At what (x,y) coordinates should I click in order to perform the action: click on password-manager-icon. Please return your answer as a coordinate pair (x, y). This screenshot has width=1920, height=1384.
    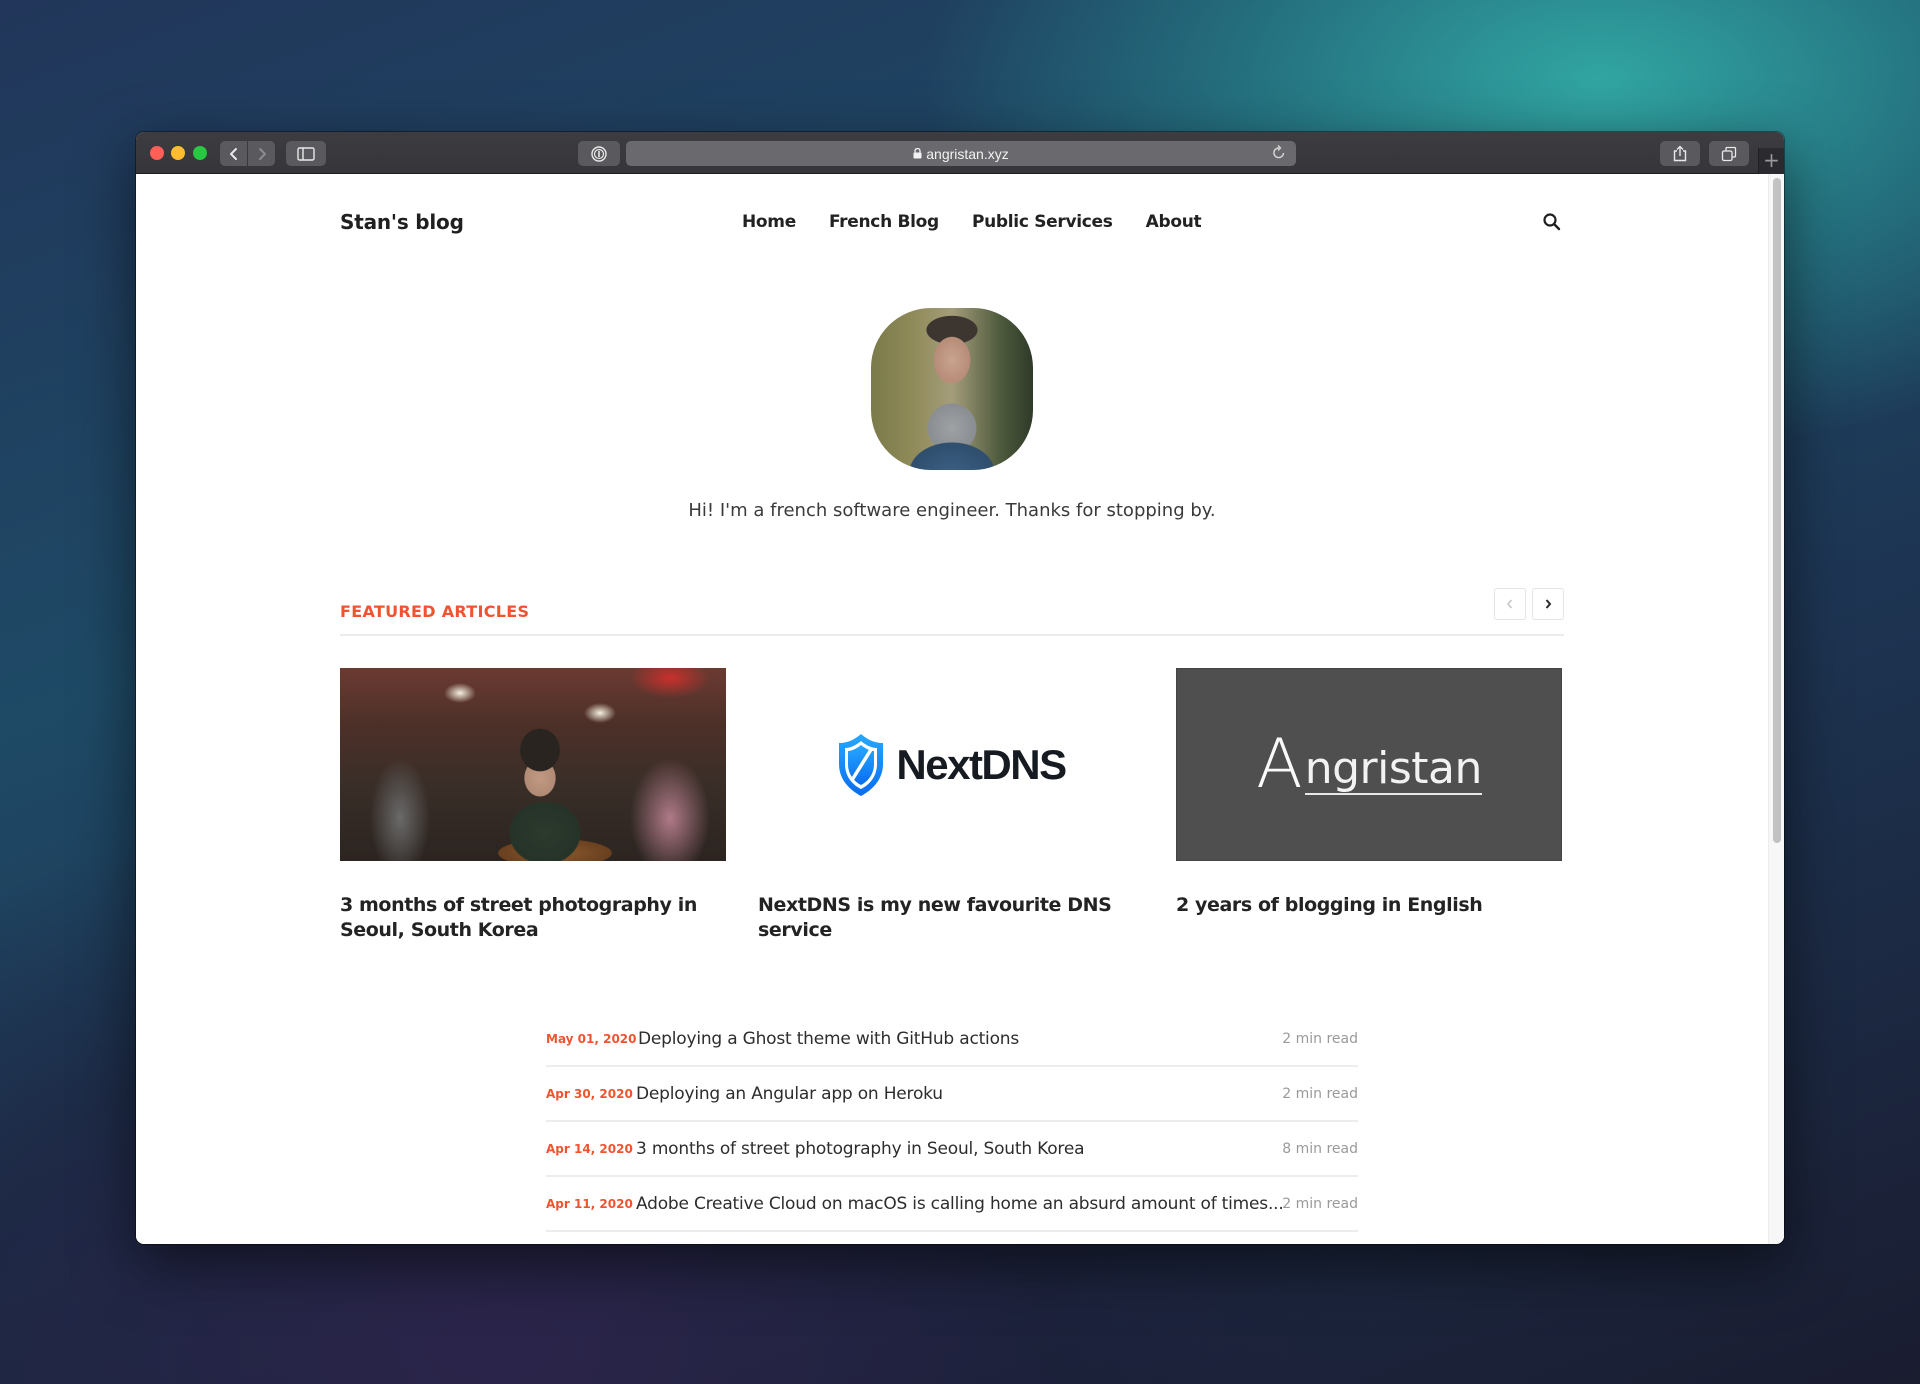
    Looking at the image, I should click on (599, 153).